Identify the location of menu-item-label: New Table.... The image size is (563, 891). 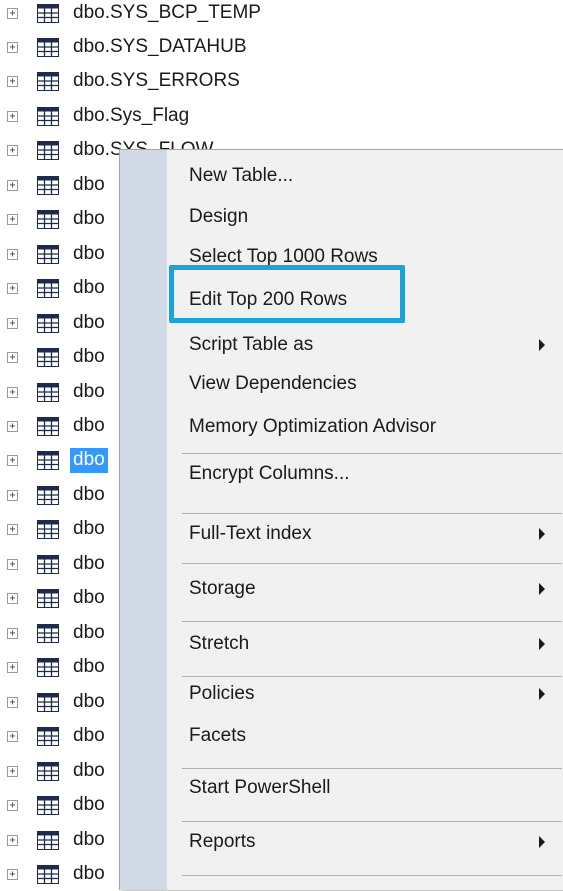
(241, 175).